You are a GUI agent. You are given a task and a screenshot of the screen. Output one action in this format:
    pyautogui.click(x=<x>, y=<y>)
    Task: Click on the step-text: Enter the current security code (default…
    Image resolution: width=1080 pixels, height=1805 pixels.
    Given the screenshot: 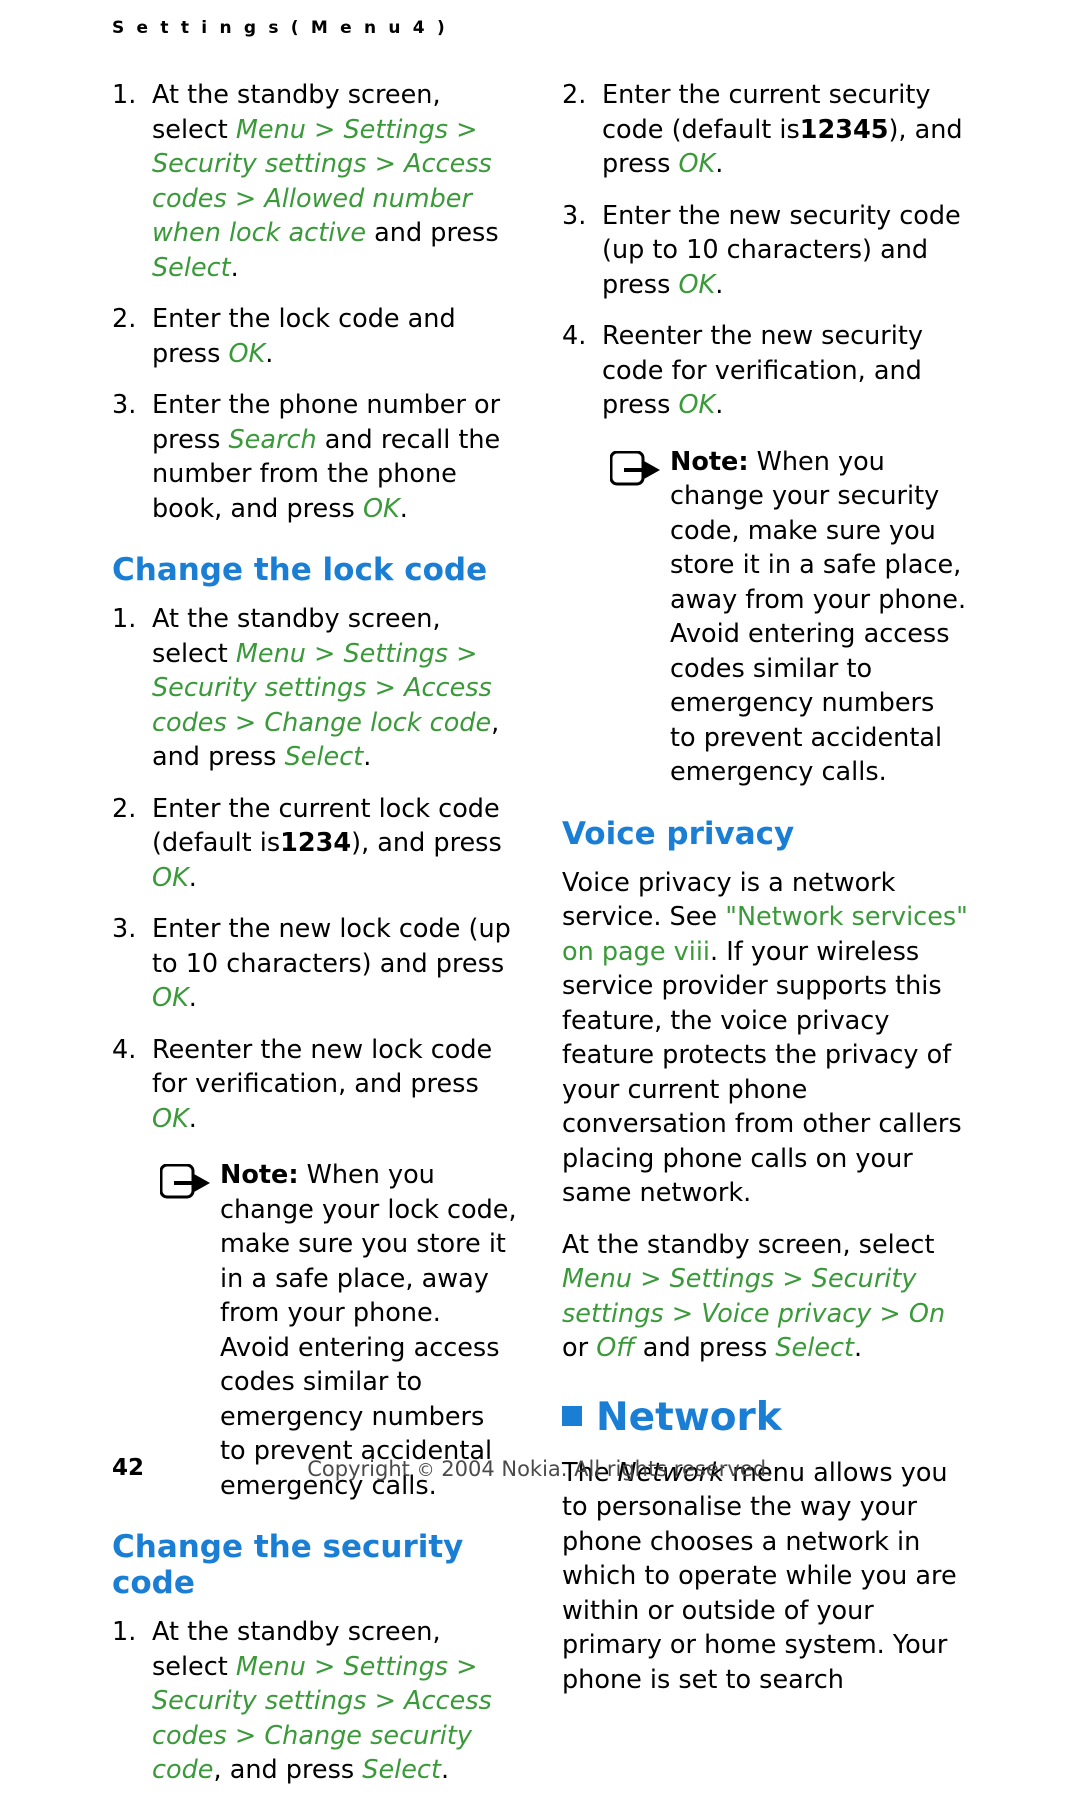 What is the action you would take?
    pyautogui.click(x=782, y=129)
    